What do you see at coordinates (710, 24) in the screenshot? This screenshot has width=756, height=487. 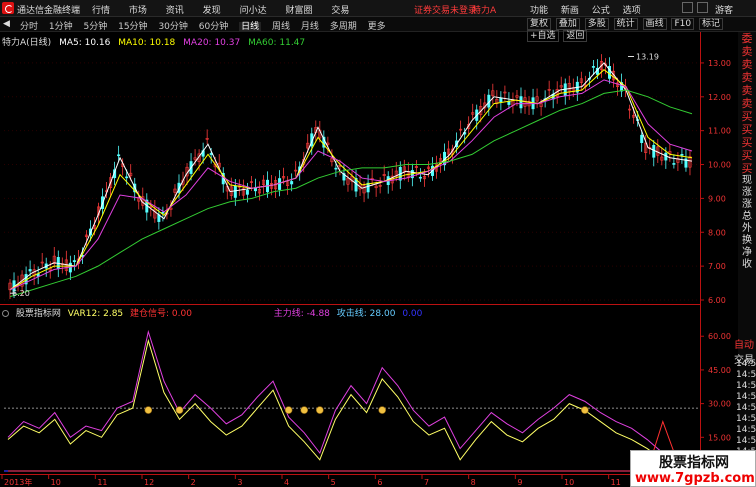 I see `tool-mark-button: 标记` at bounding box center [710, 24].